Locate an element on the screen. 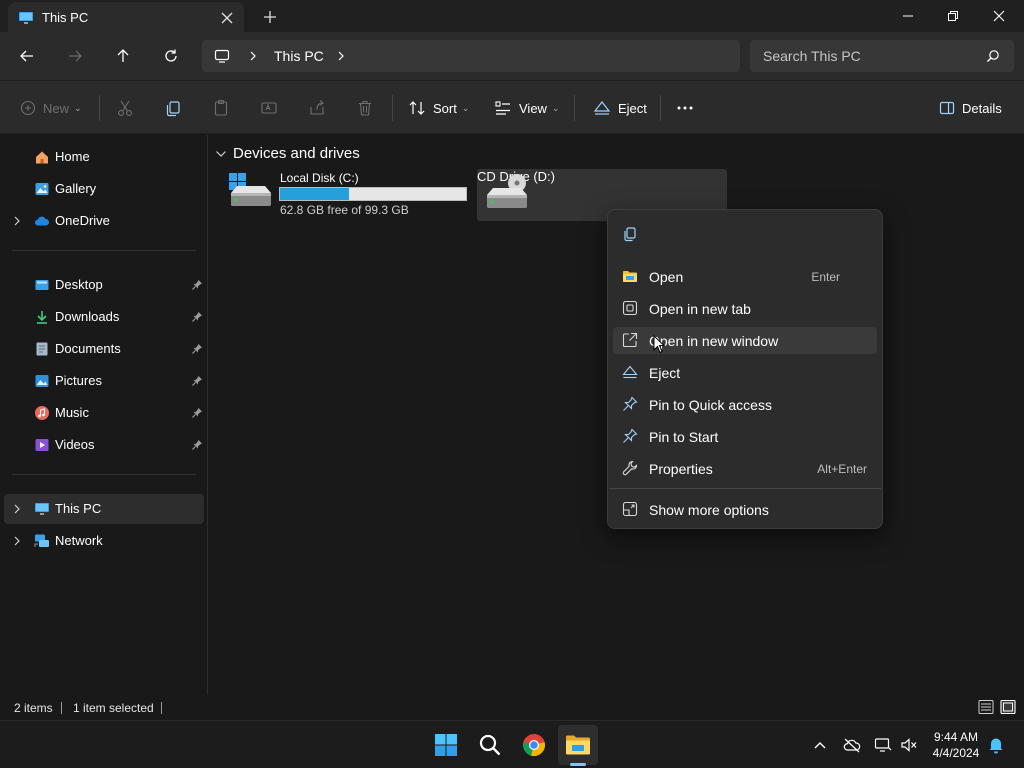 The image size is (1024, 768). sidebar-item-label: Videos is located at coordinates (75, 444).